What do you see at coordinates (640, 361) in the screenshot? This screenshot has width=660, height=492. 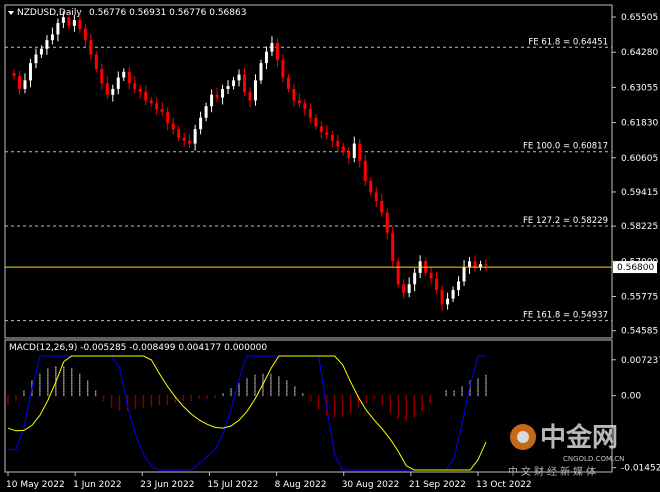 I see `macd-tick-label: 0.007237` at bounding box center [640, 361].